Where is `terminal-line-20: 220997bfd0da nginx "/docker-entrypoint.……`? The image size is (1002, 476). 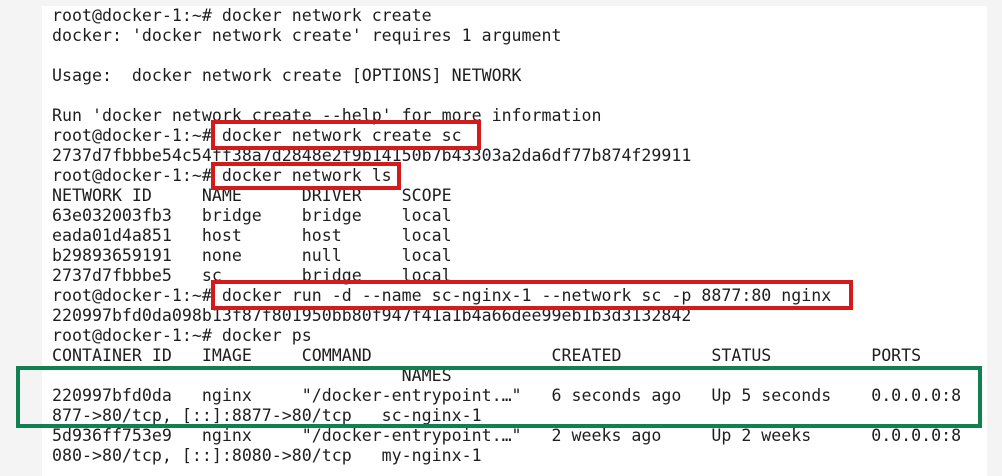 terminal-line-20: 220997bfd0da nginx "/docker-entrypoint.…… is located at coordinates (507, 395).